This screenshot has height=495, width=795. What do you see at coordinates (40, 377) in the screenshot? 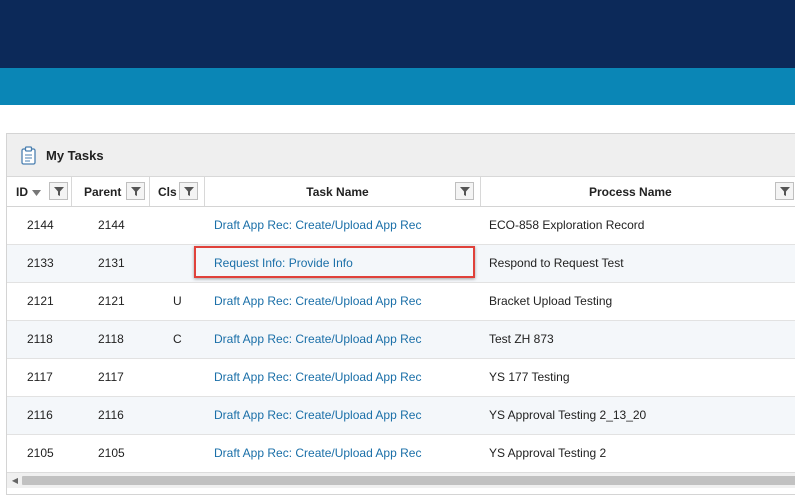
I see `cell-id: 2117` at bounding box center [40, 377].